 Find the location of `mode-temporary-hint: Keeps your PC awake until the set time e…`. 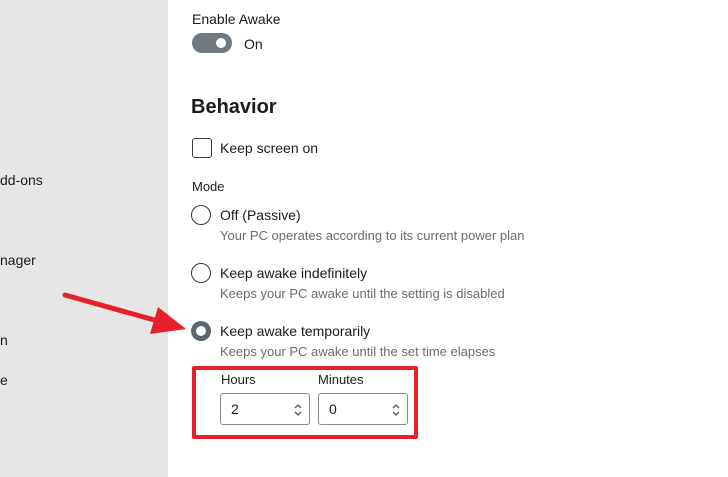

mode-temporary-hint: Keeps your PC awake until the set time e… is located at coordinates (358, 351).